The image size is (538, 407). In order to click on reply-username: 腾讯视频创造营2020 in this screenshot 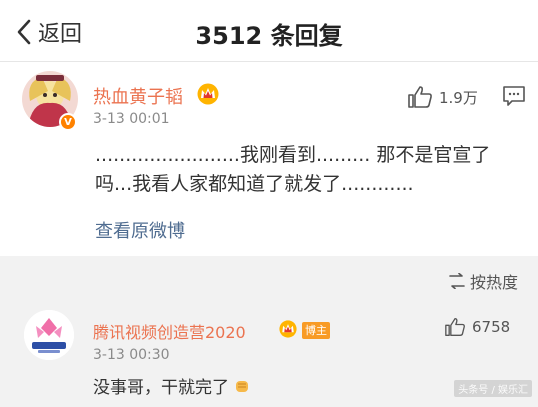, I will do `click(169, 331)`.